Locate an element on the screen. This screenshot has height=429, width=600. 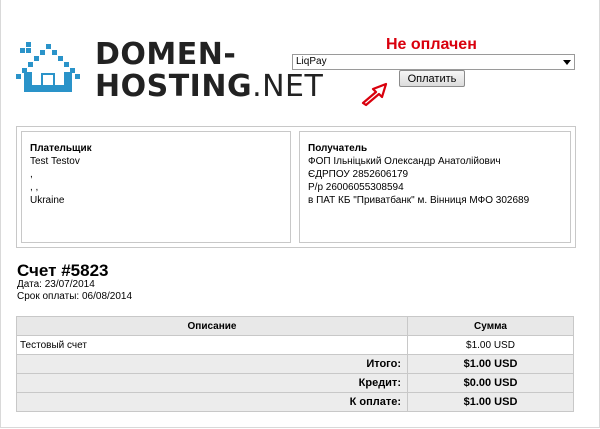
amount-due-value: $1.00 USD is located at coordinates (490, 402).